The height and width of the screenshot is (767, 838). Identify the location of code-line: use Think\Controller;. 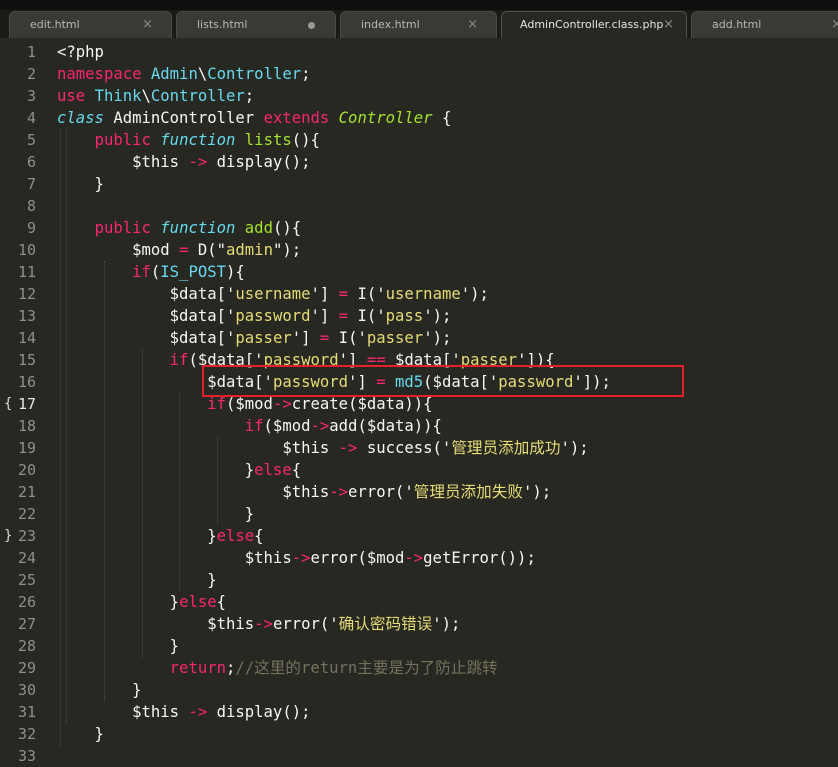
(155, 96).